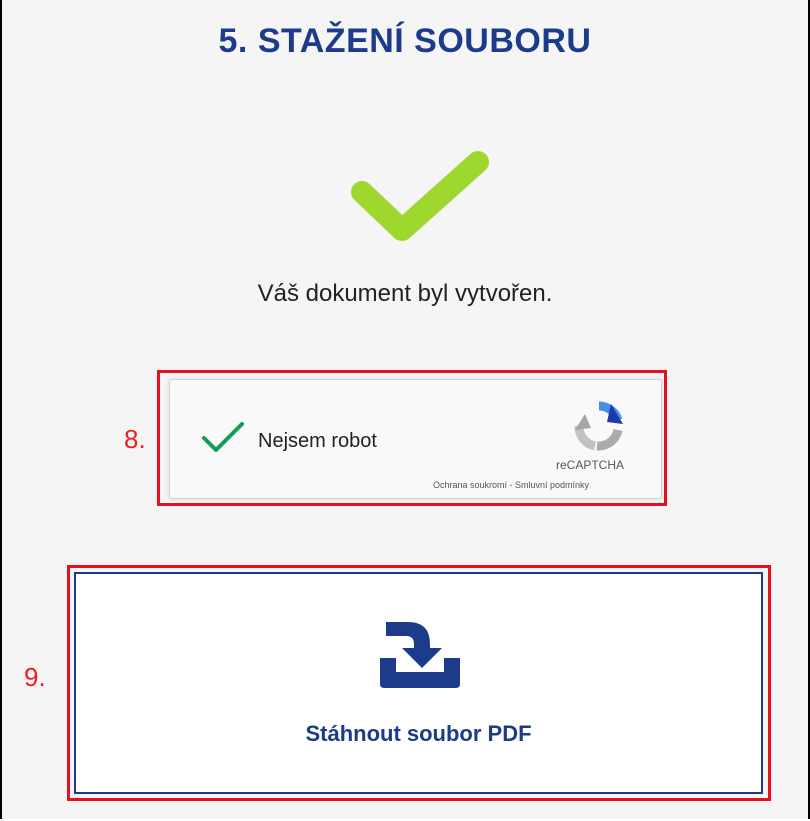 This screenshot has height=821, width=810. Describe the element at coordinates (405, 293) in the screenshot. I see `status-message: Váš dokument byl vytvořen.` at that location.